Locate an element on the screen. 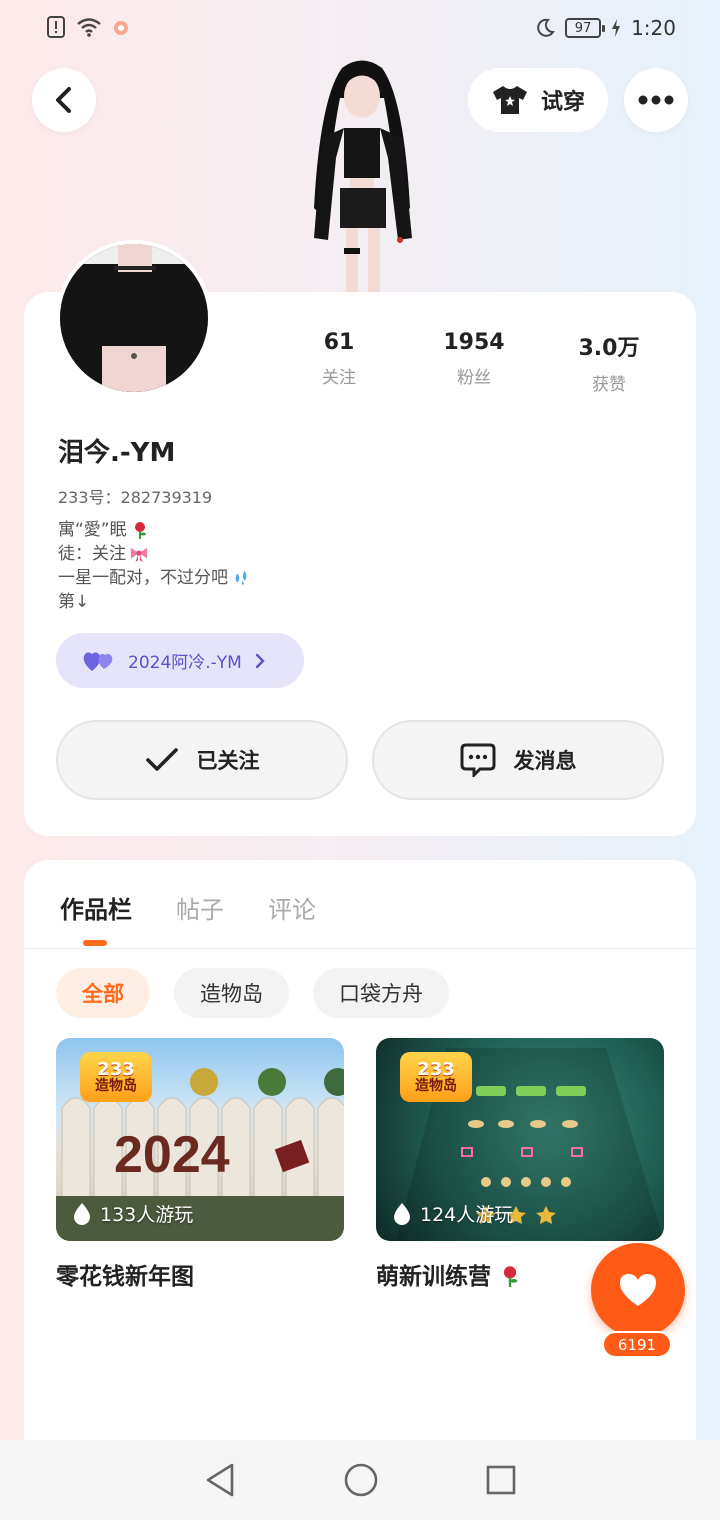 The height and width of the screenshot is (1520, 720). battery-indicator: 97 is located at coordinates (585, 28).